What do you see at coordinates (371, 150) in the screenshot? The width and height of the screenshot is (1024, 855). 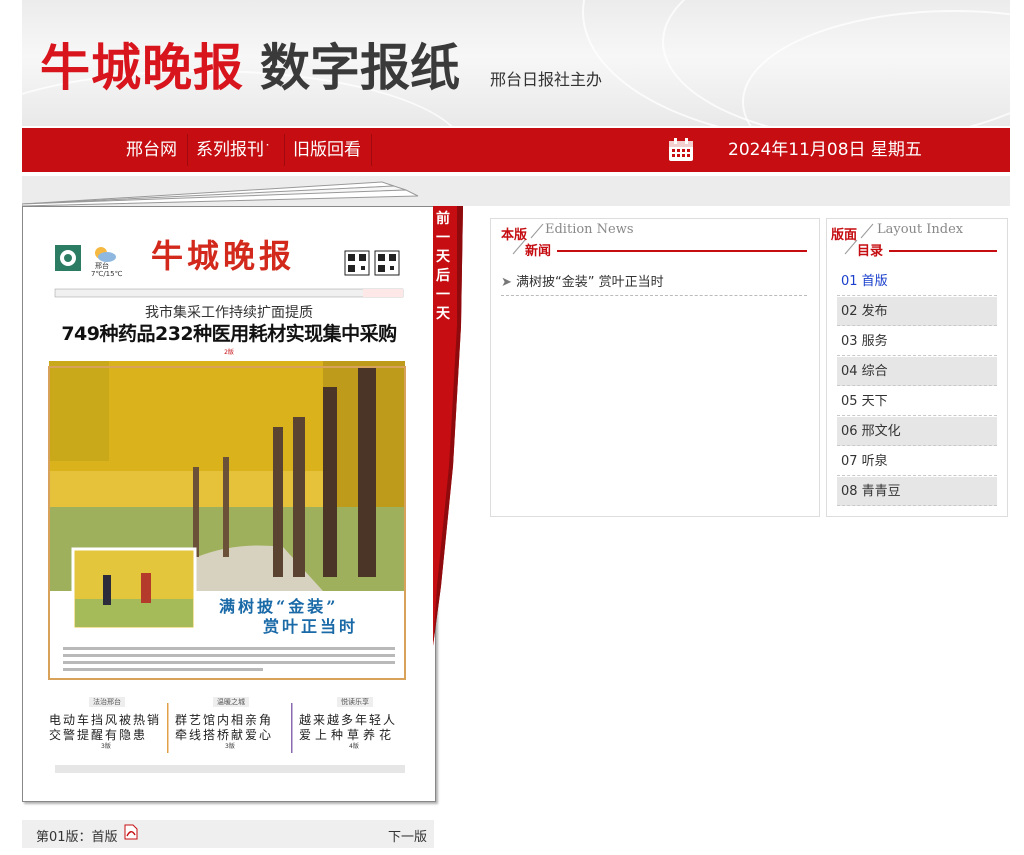 I see `nav-divider` at bounding box center [371, 150].